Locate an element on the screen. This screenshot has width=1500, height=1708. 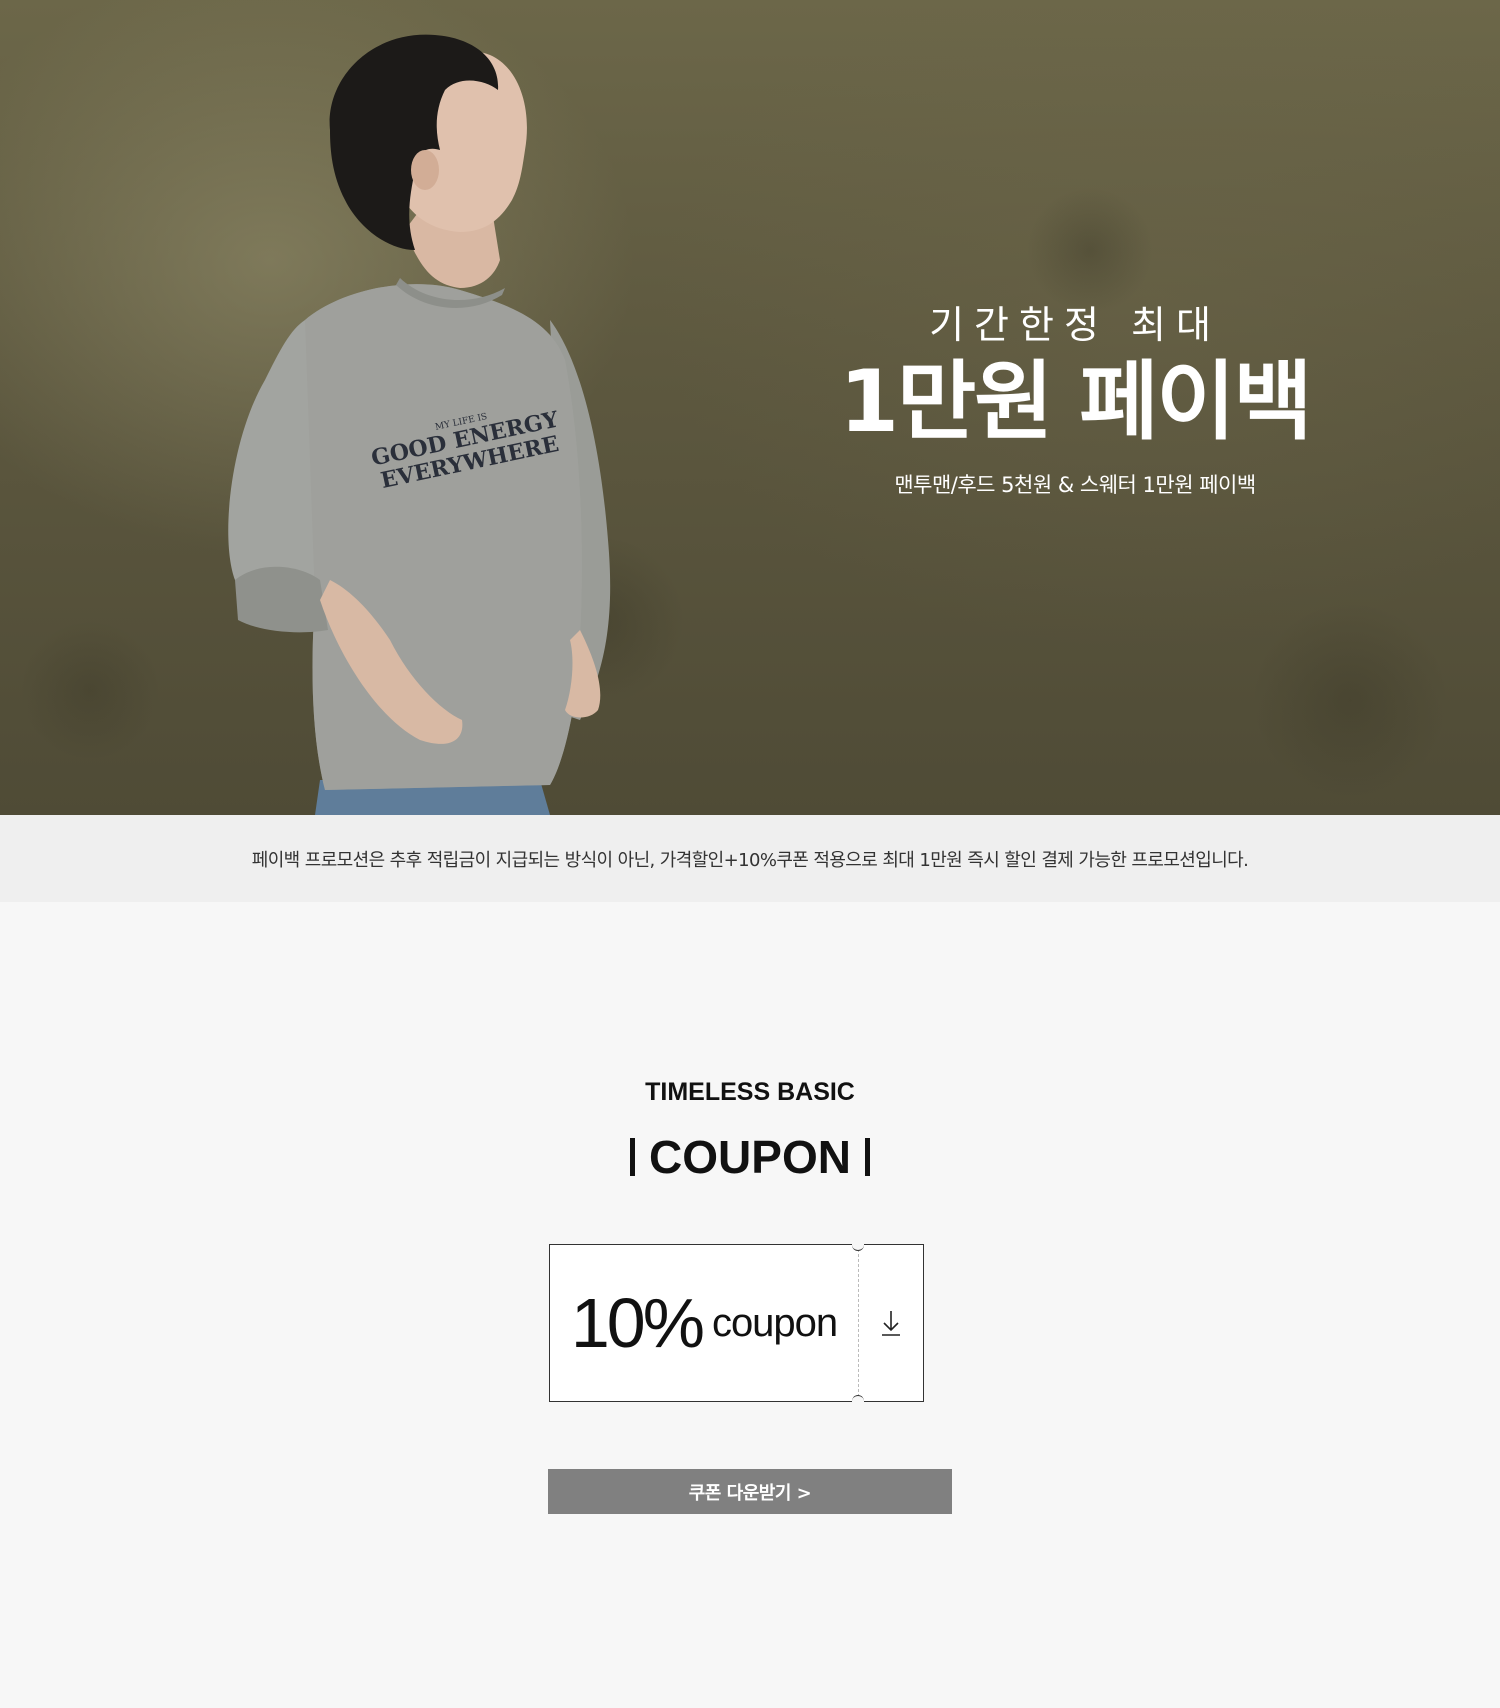
section-title: COUPON is located at coordinates (750, 1157).